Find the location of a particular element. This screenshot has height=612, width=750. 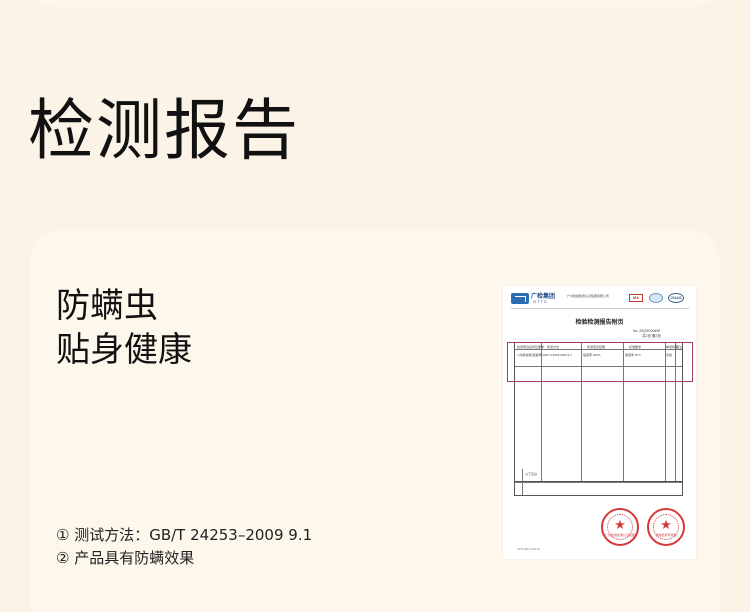

headline-line-1: 防螨虫 is located at coordinates (107, 306).